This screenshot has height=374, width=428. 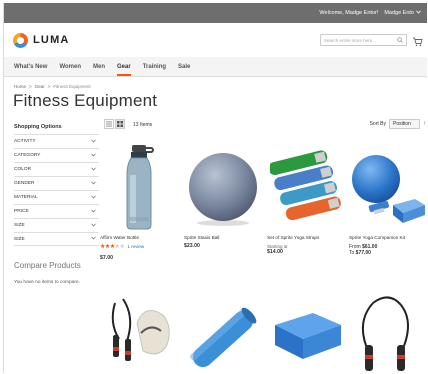 What do you see at coordinates (363, 253) in the screenshot?
I see `price-to-value: $77.00` at bounding box center [363, 253].